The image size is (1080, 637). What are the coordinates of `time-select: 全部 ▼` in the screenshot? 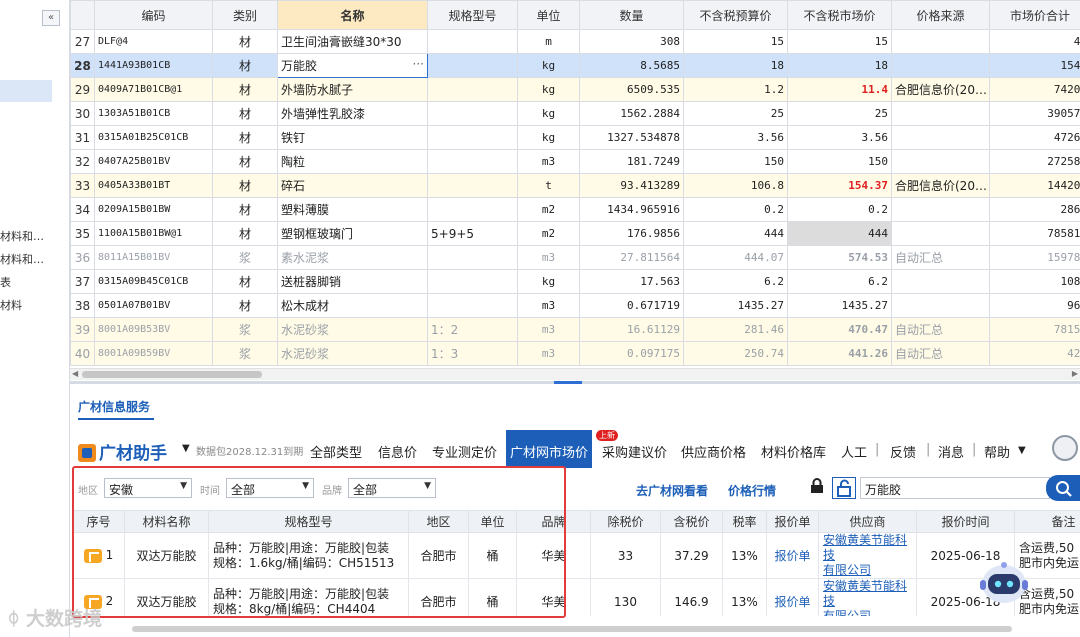 It's located at (270, 488).